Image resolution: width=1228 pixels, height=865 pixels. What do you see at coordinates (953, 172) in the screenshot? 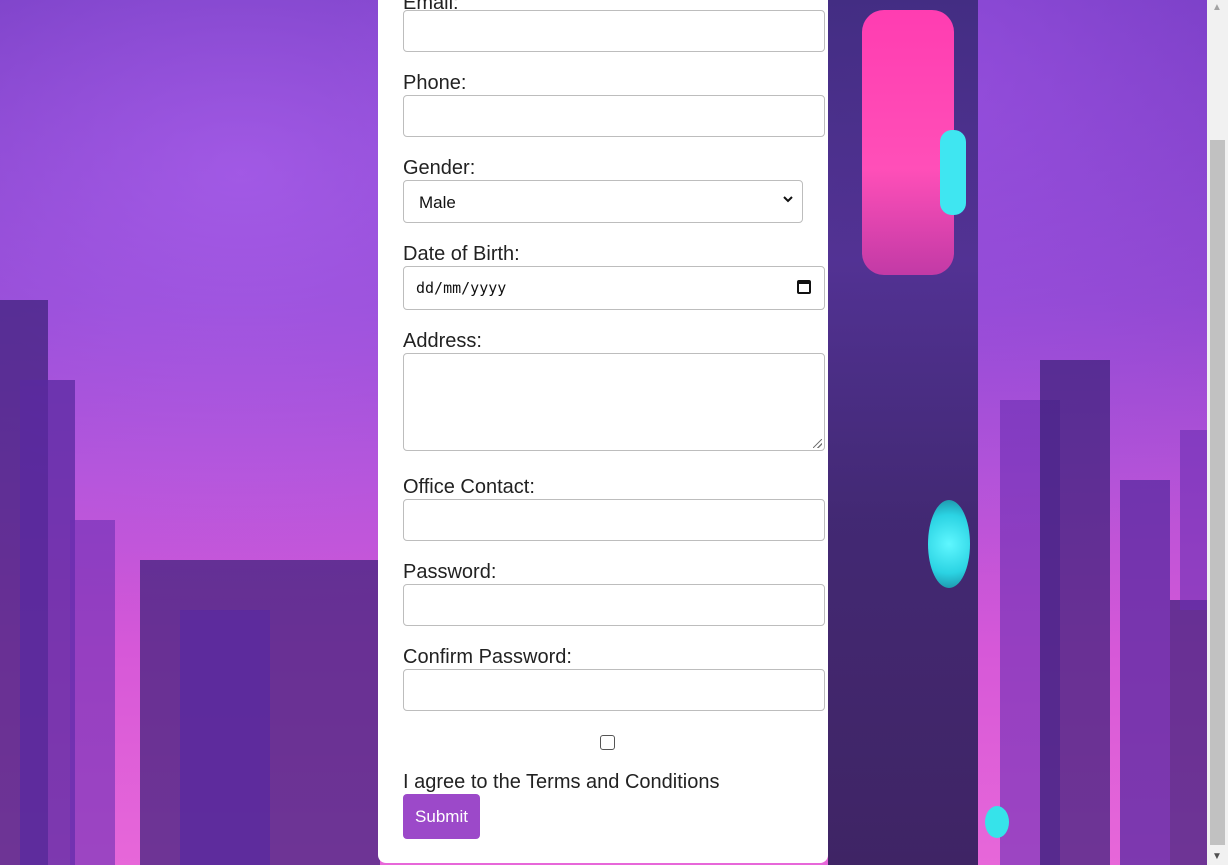
I see `robot-visor` at bounding box center [953, 172].